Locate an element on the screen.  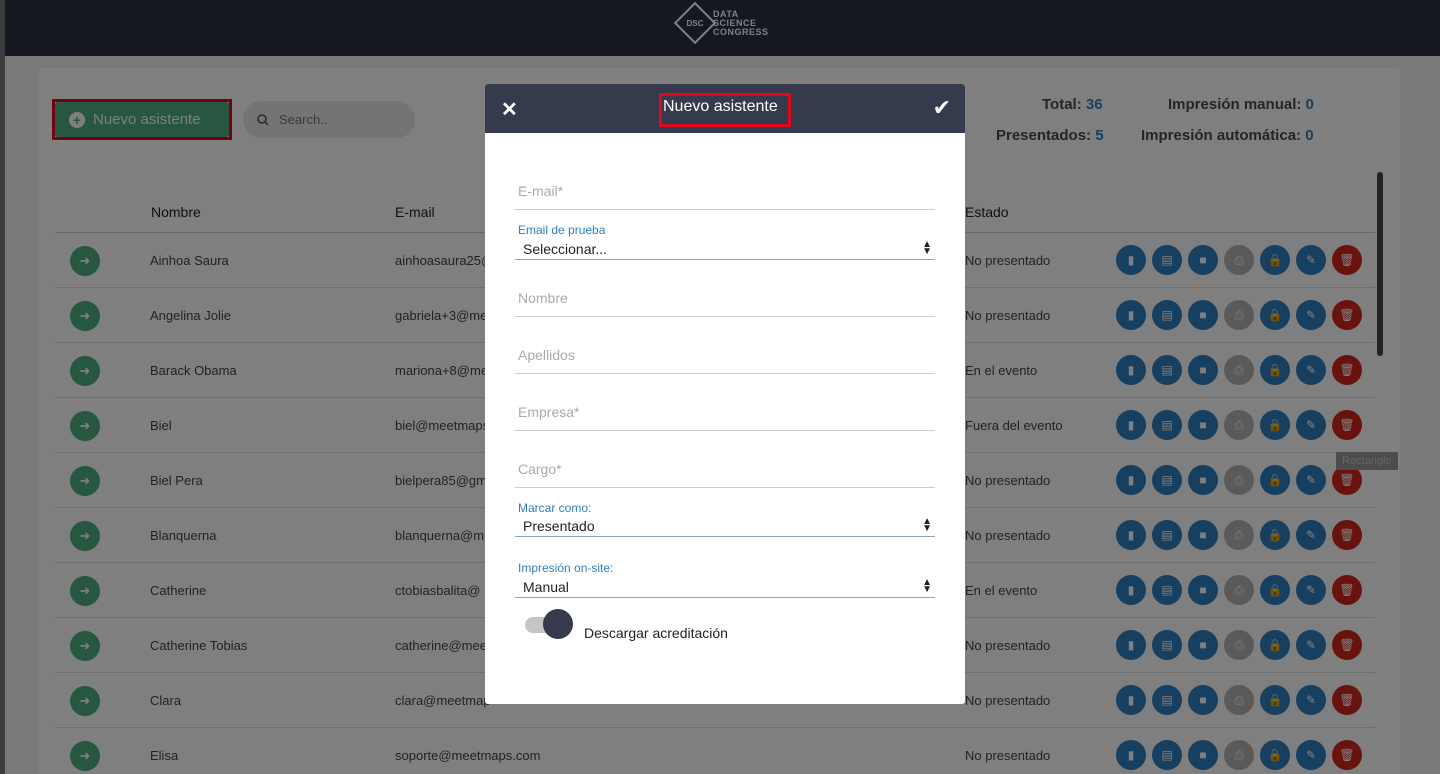
download-toggle is located at coordinates (549, 624).